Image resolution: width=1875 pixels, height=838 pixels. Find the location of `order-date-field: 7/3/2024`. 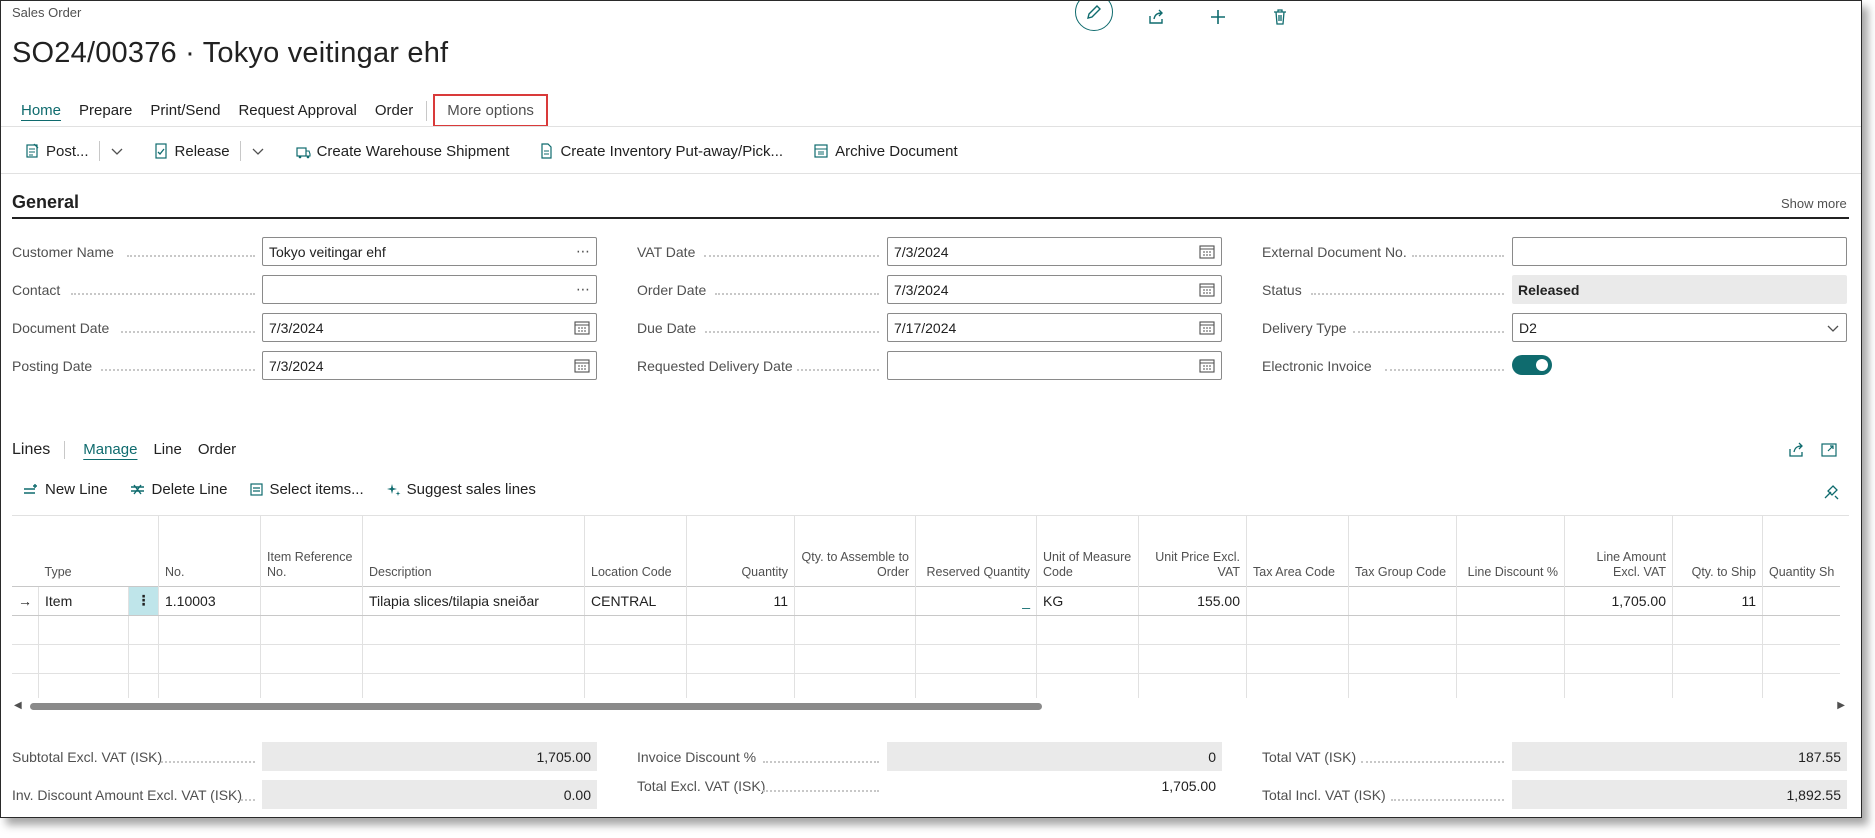

order-date-field: 7/3/2024 is located at coordinates (1054, 289).